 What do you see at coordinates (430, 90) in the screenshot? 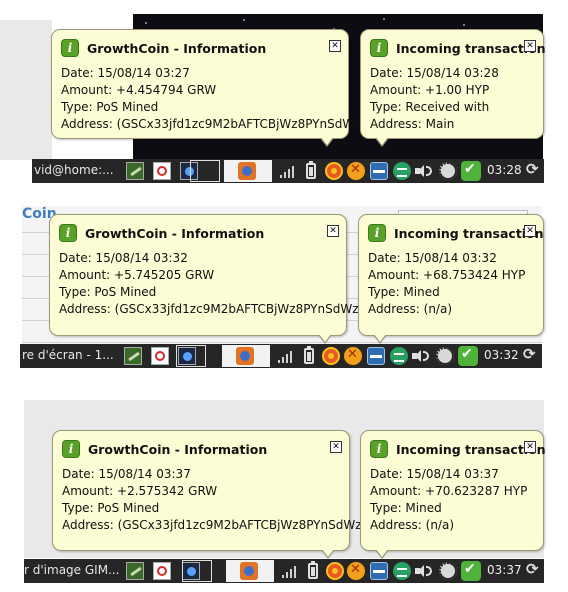
I see `notification-amount: Amount: +1.00 HYP` at bounding box center [430, 90].